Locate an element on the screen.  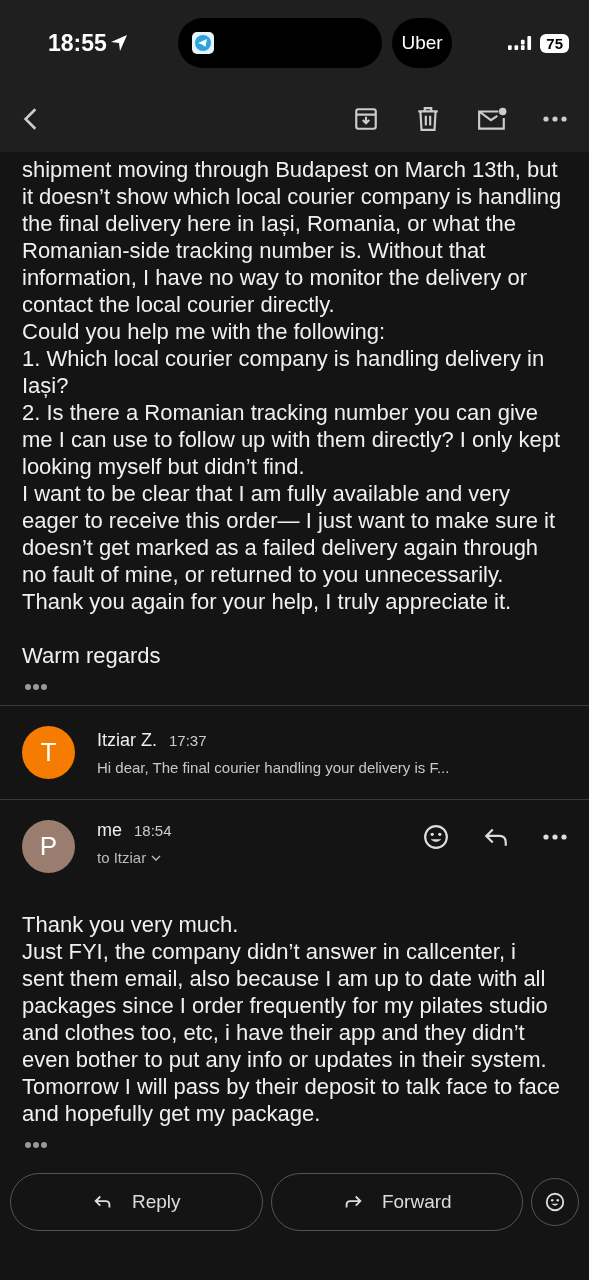
message-paragraph: I want to be clear that I am fully available and very eager to receive this order— I just want to make sure it doesn’t get marked as a failed delivery again through no fault of mine, or returned to you unnecessarily. is located at coordinates (289, 534).